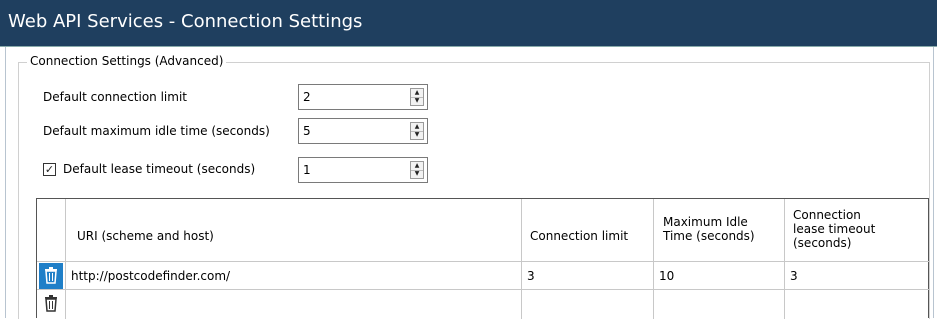 This screenshot has height=319, width=937. I want to click on connection-limit-value: 2, so click(307, 97).